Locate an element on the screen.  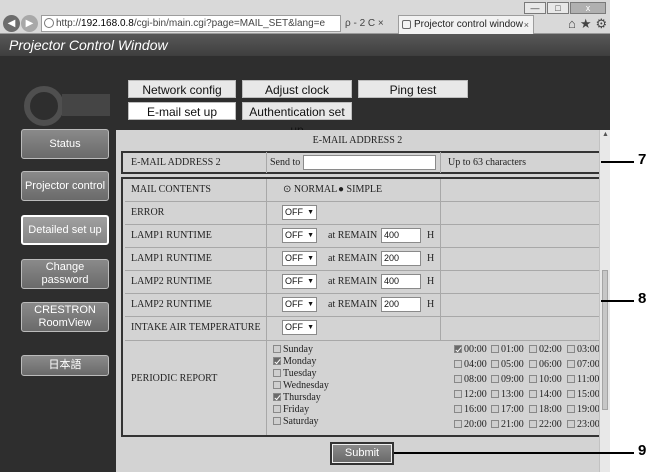
lamp2-remain-input: 400 is located at coordinates (401, 281).